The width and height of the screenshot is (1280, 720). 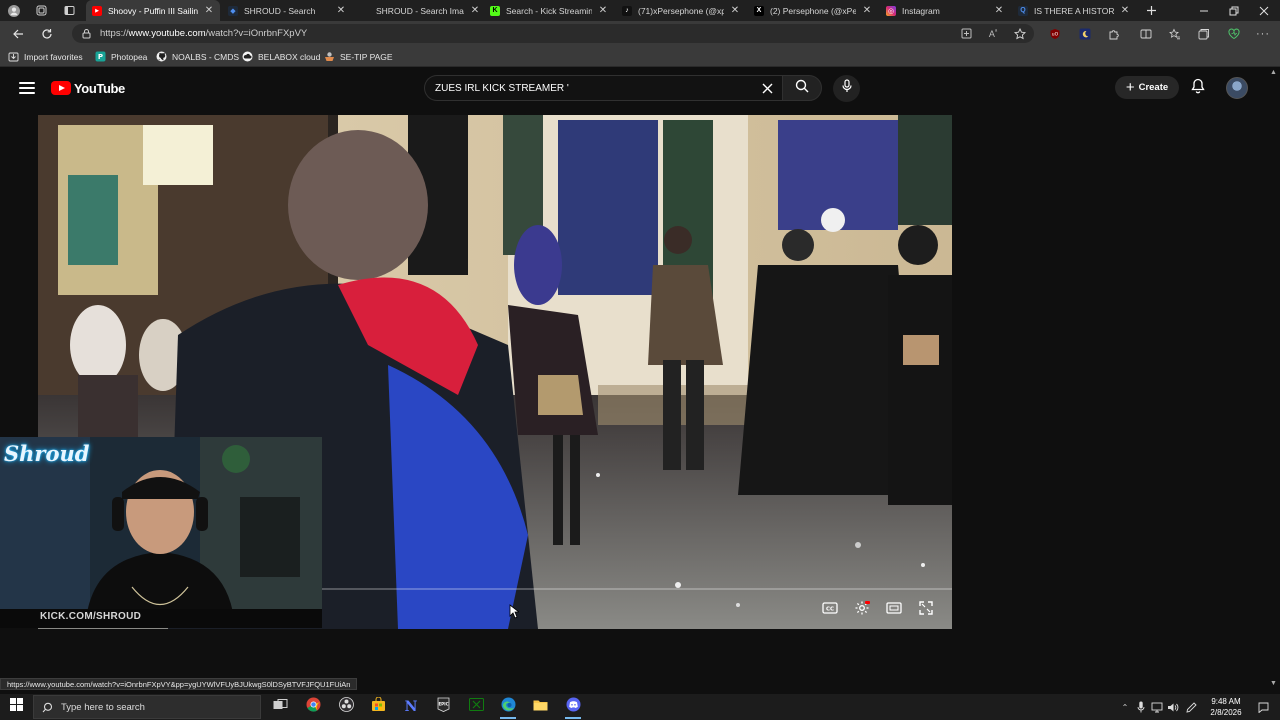 What do you see at coordinates (97, 10) in the screenshot?
I see `youtube-favicon-icon: ▶` at bounding box center [97, 10].